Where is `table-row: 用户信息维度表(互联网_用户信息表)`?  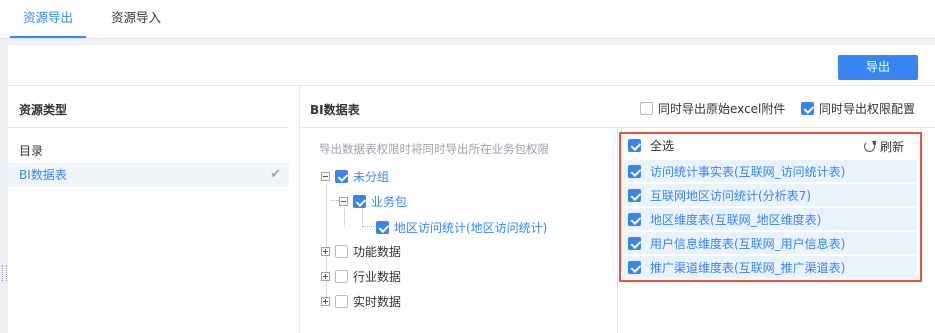 table-row: 用户信息维度表(互联网_用户信息表) is located at coordinates (770, 243).